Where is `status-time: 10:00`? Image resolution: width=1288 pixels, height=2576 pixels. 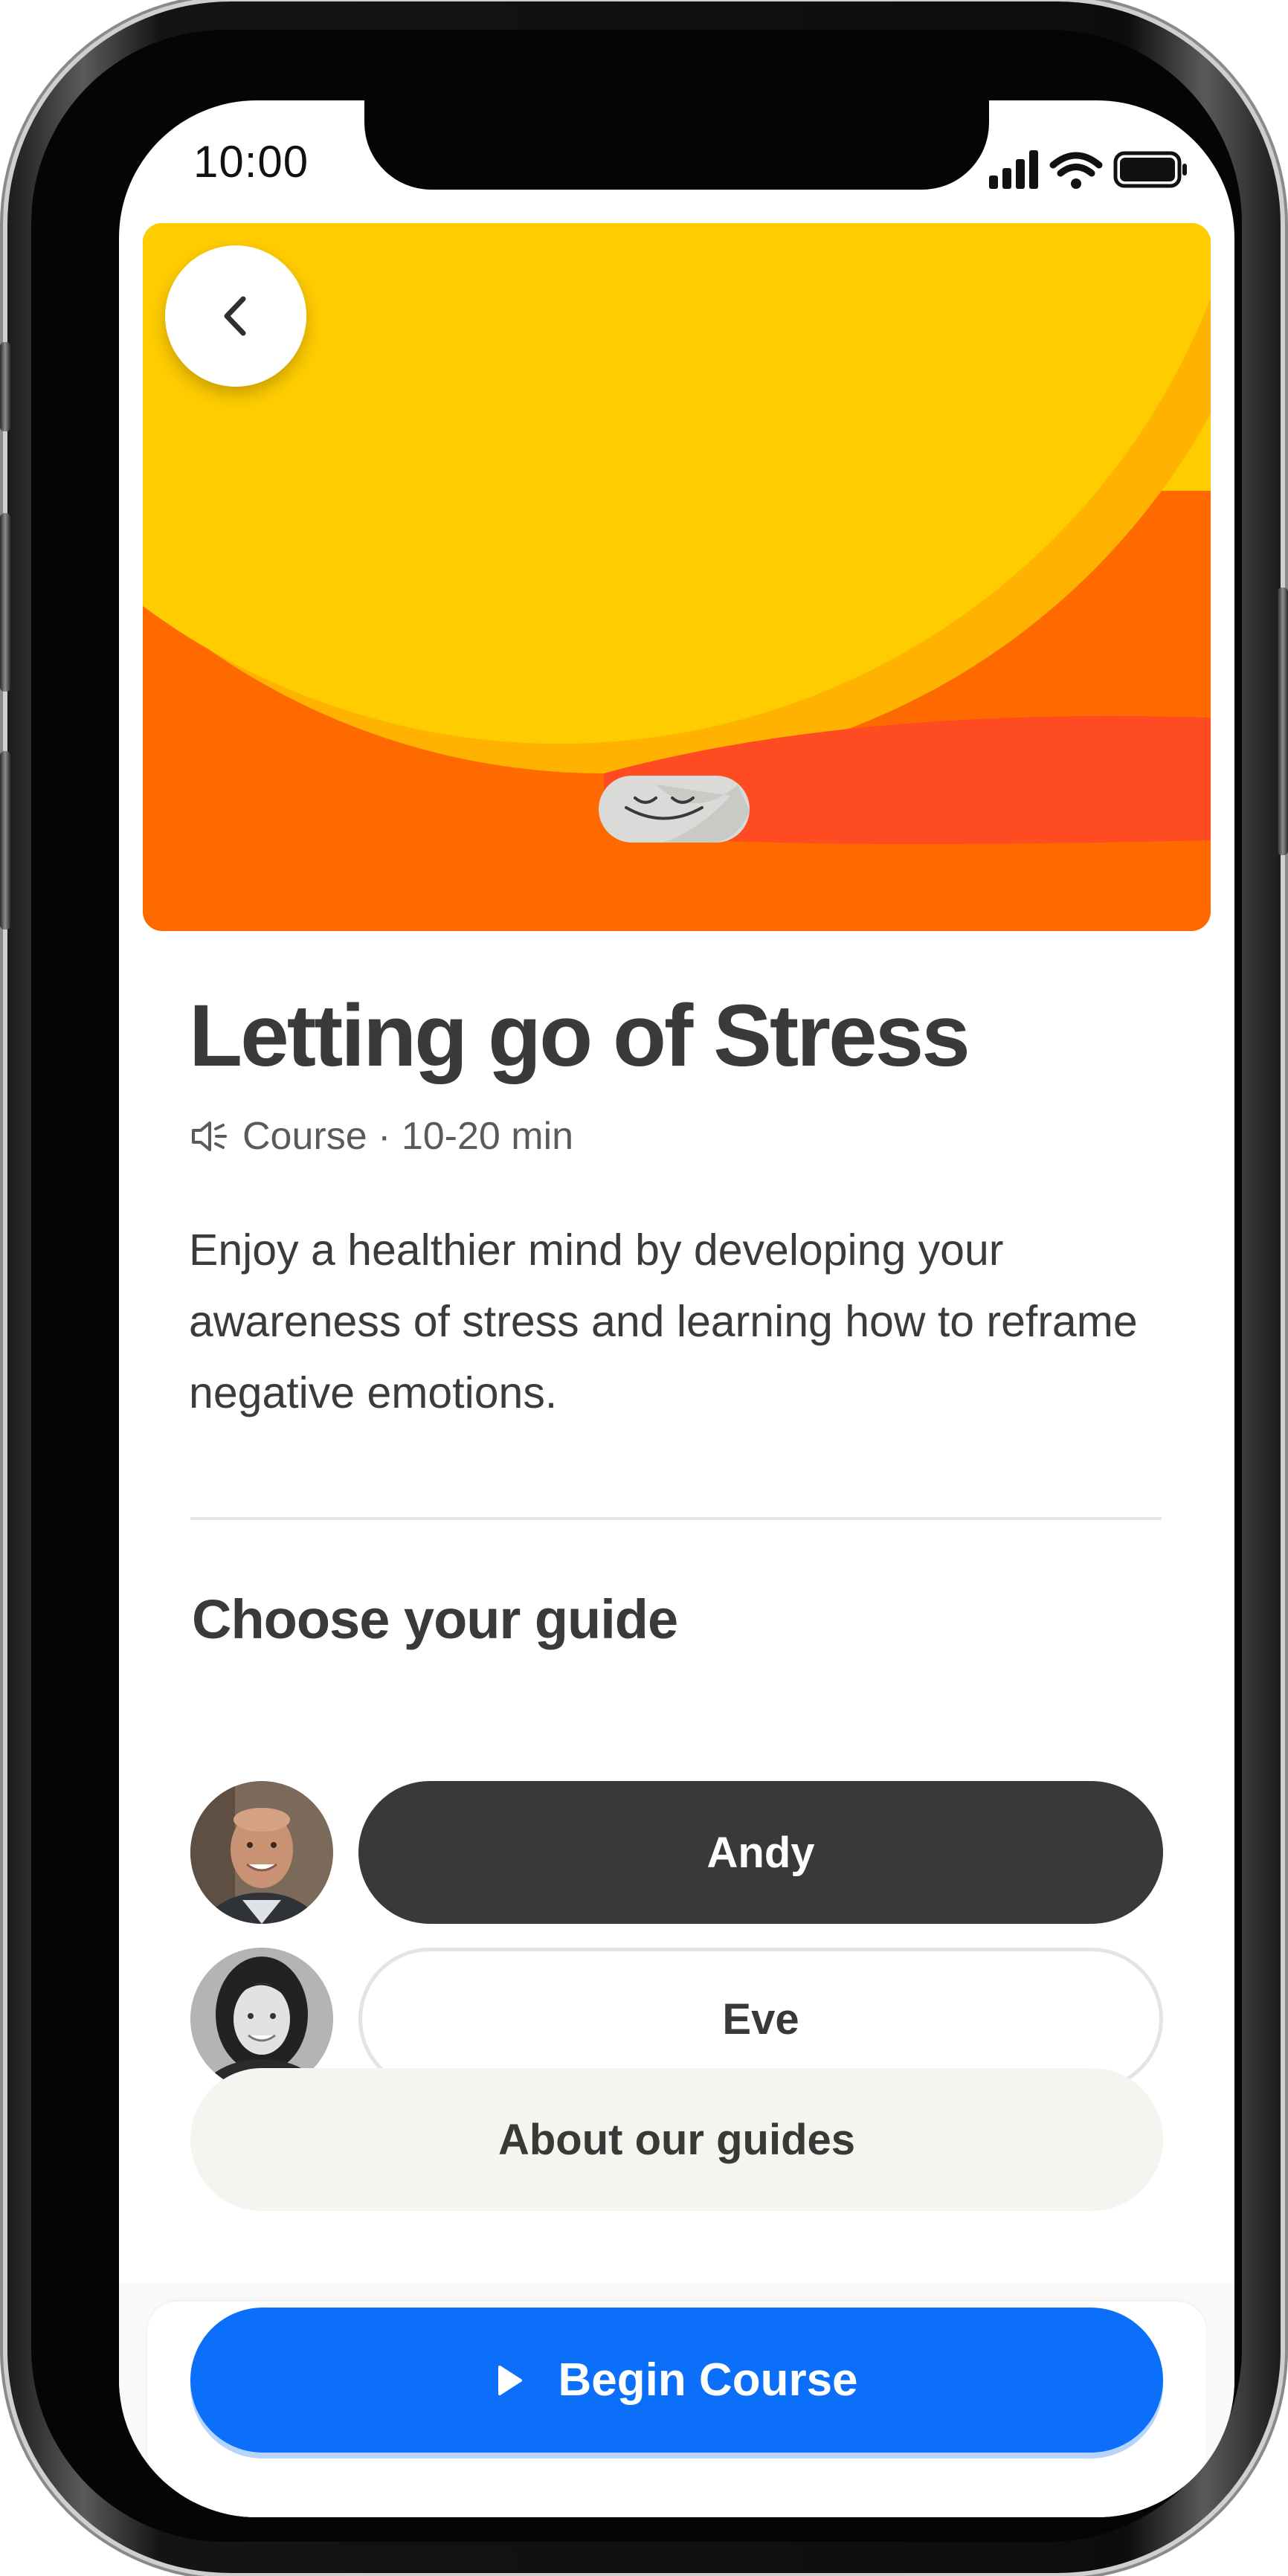
status-time: 10:00 is located at coordinates (251, 162).